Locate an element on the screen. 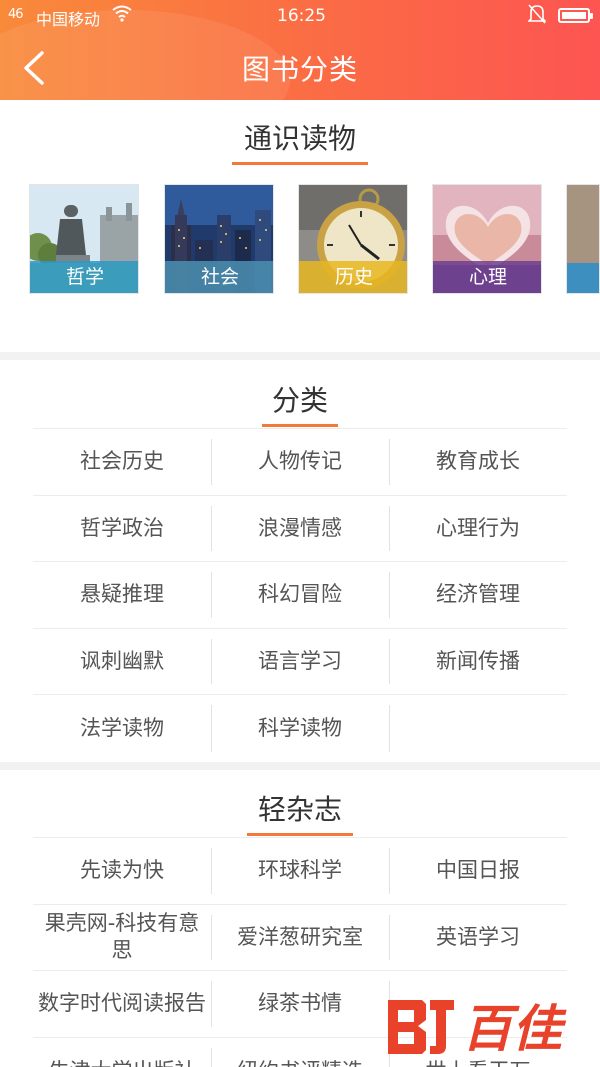 This screenshot has width=600, height=1067. category-item: 讽刺幽默 is located at coordinates (122, 662).